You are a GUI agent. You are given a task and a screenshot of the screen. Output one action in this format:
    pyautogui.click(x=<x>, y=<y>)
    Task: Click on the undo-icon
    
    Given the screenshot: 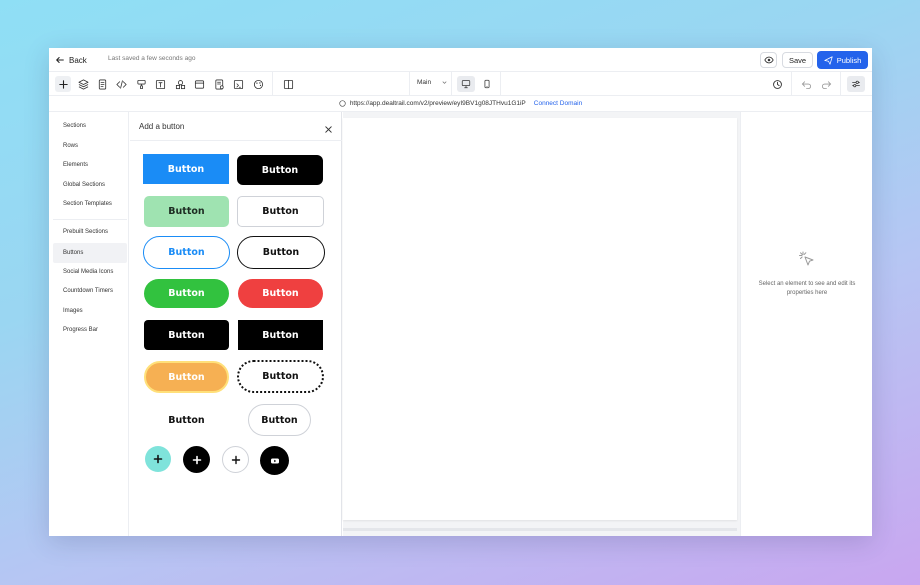 What is the action you would take?
    pyautogui.click(x=806, y=84)
    